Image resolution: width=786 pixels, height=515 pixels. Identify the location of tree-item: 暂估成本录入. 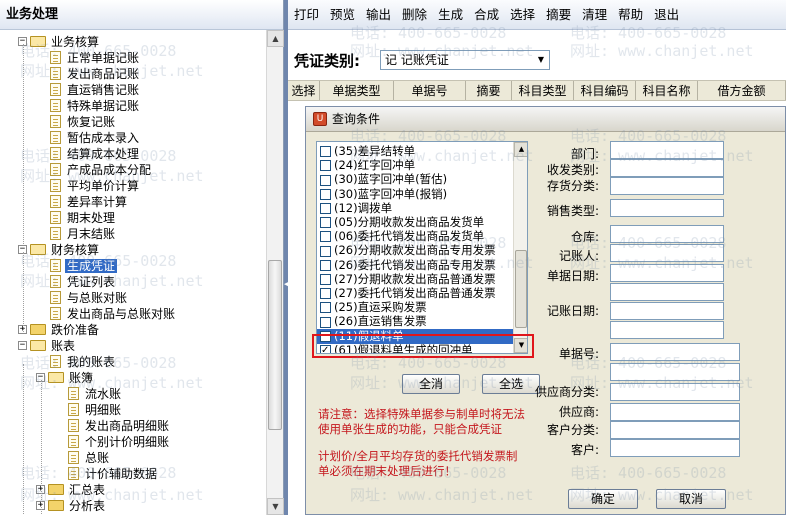
(95, 137).